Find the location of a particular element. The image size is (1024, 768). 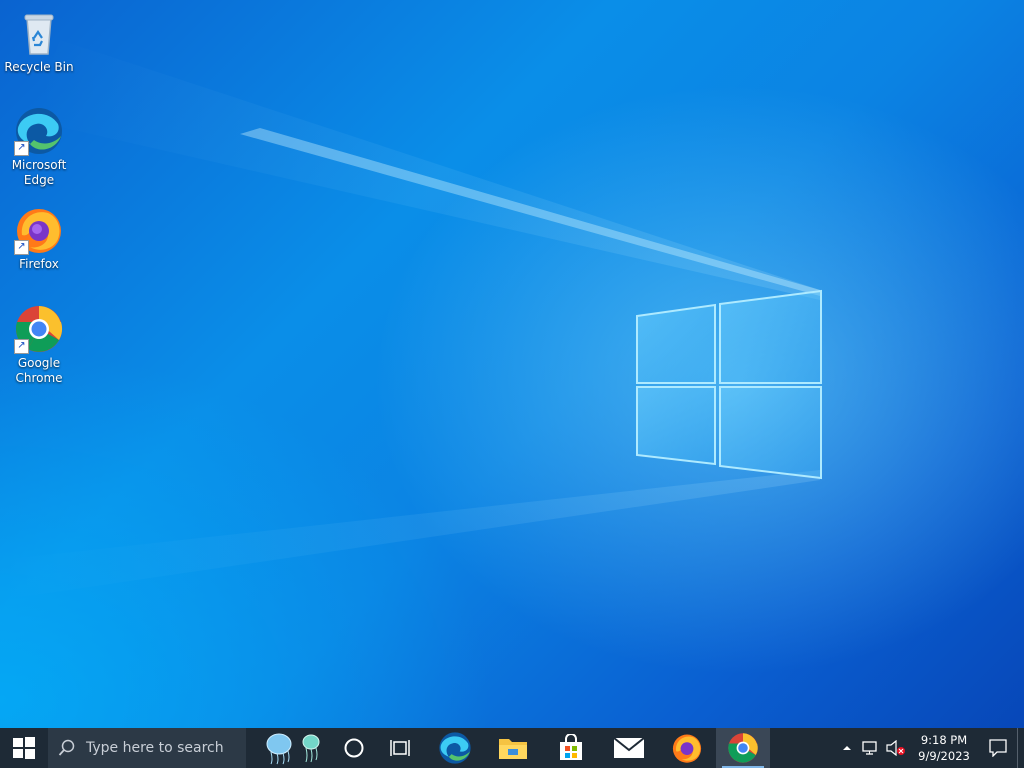

start-button is located at coordinates (24, 748).